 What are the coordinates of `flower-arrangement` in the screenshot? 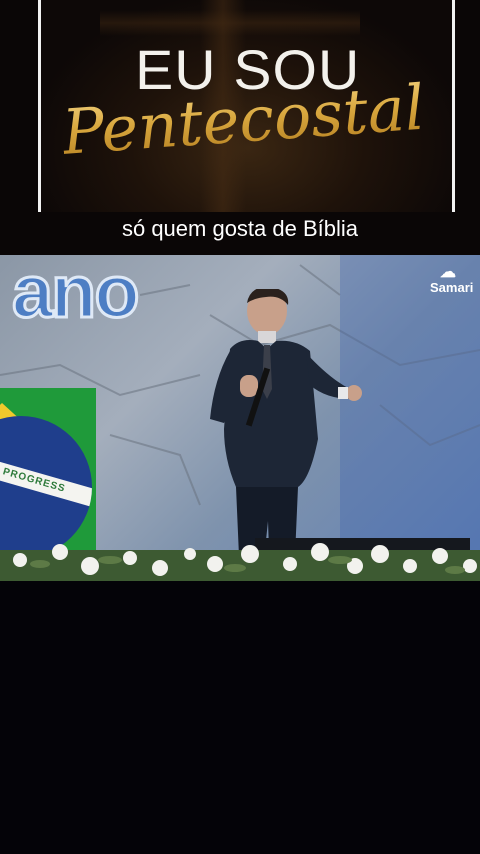 It's located at (240, 562).